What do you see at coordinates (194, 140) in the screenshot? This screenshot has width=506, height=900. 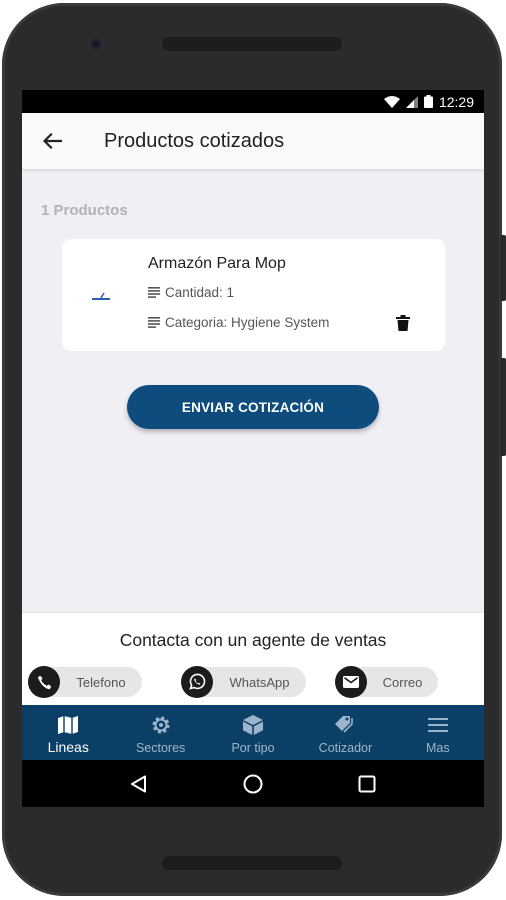 I see `page-title: Productos cotizados` at bounding box center [194, 140].